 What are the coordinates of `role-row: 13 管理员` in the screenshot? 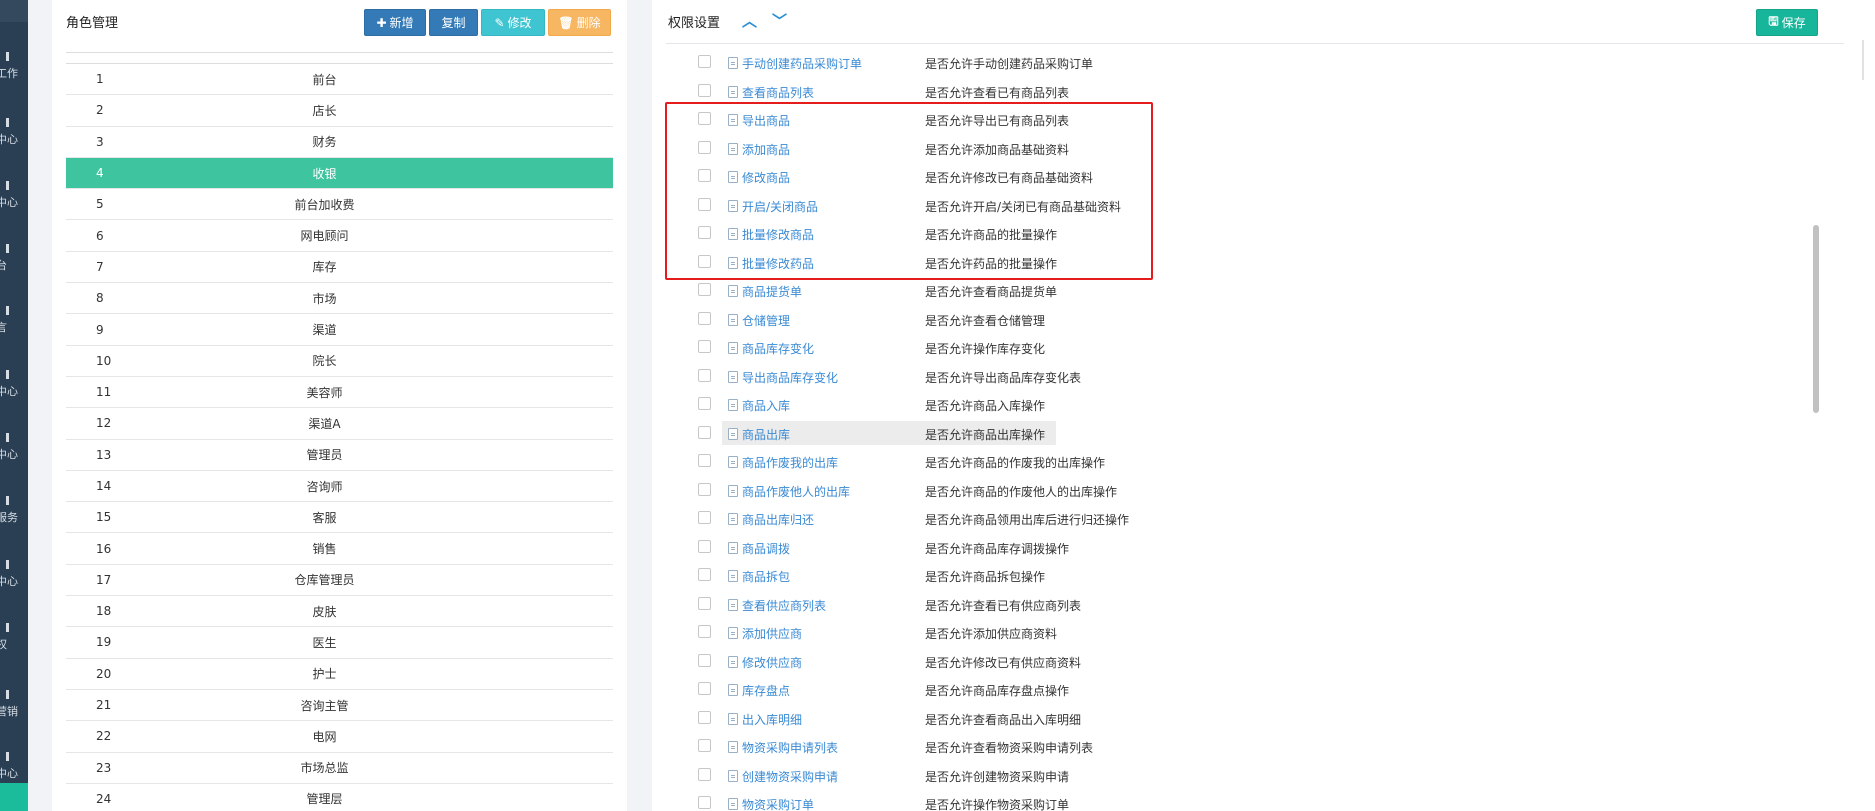 It's located at (339, 455).